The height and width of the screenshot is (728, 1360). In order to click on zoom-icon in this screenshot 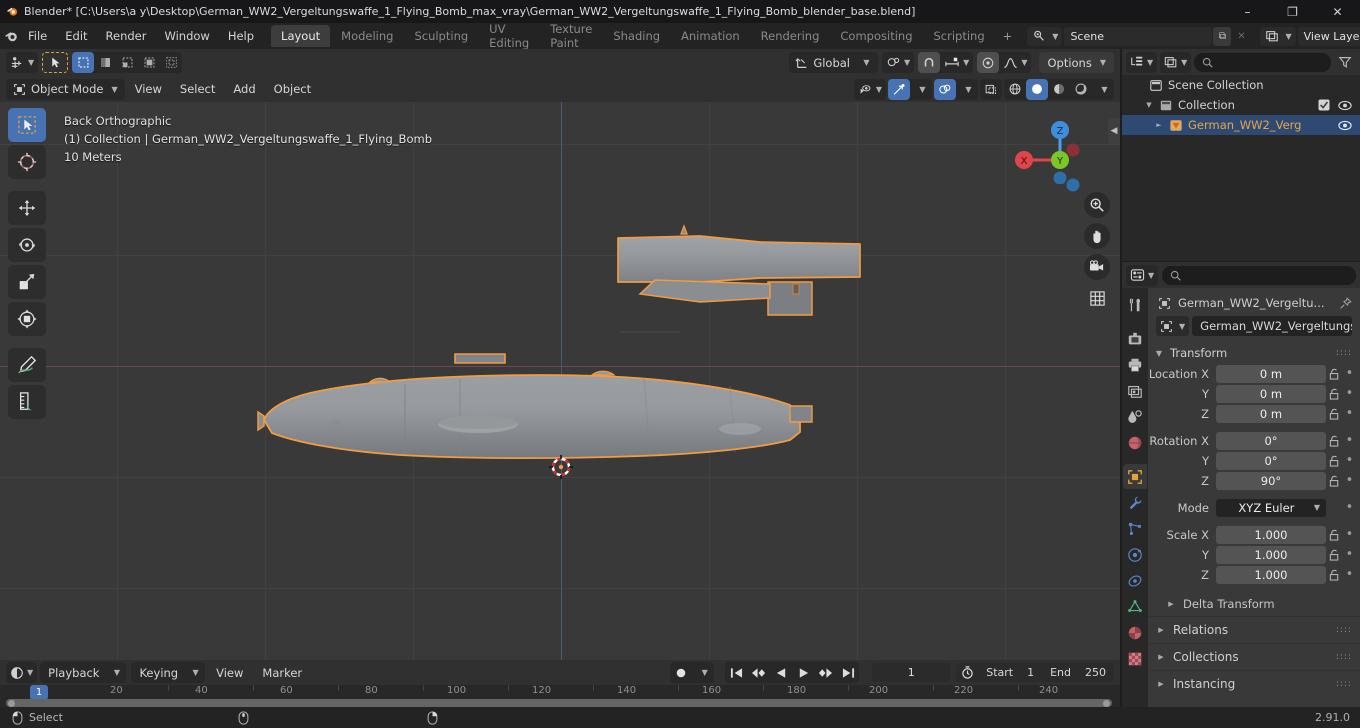, I will do `click(1097, 205)`.